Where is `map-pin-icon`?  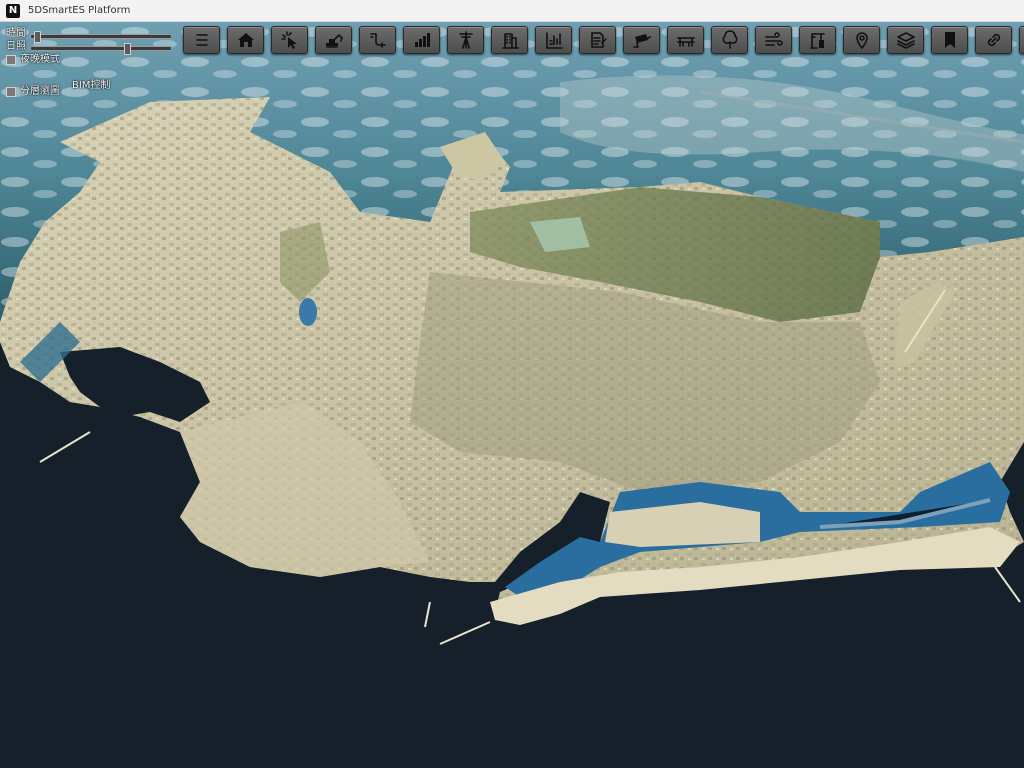 map-pin-icon is located at coordinates (861, 40).